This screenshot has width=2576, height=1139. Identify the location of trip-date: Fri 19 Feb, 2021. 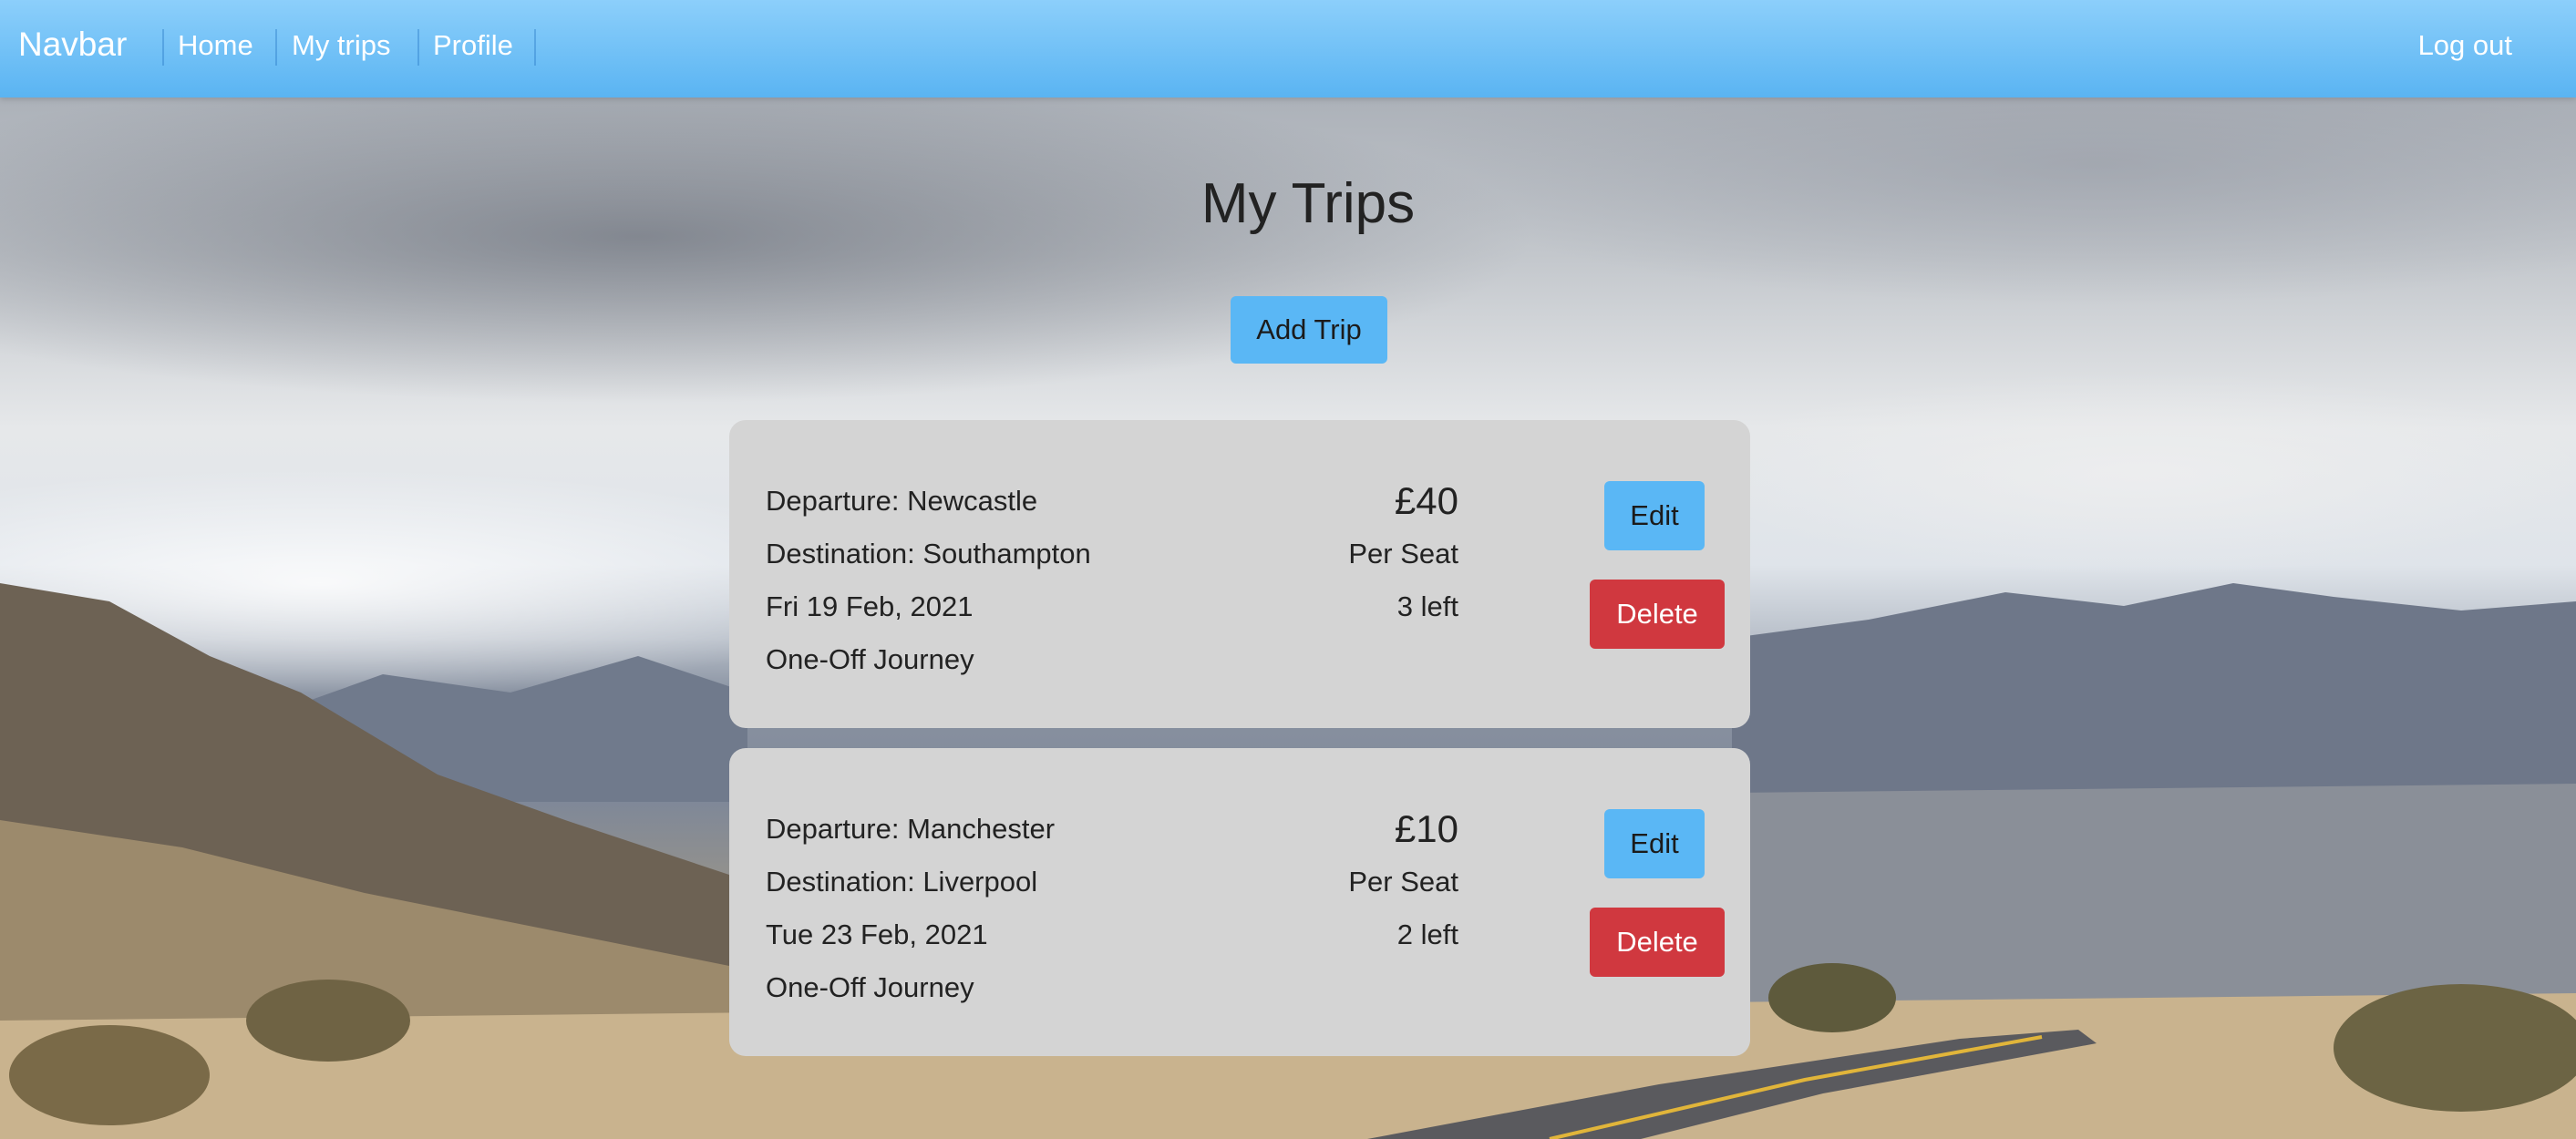
(870, 606).